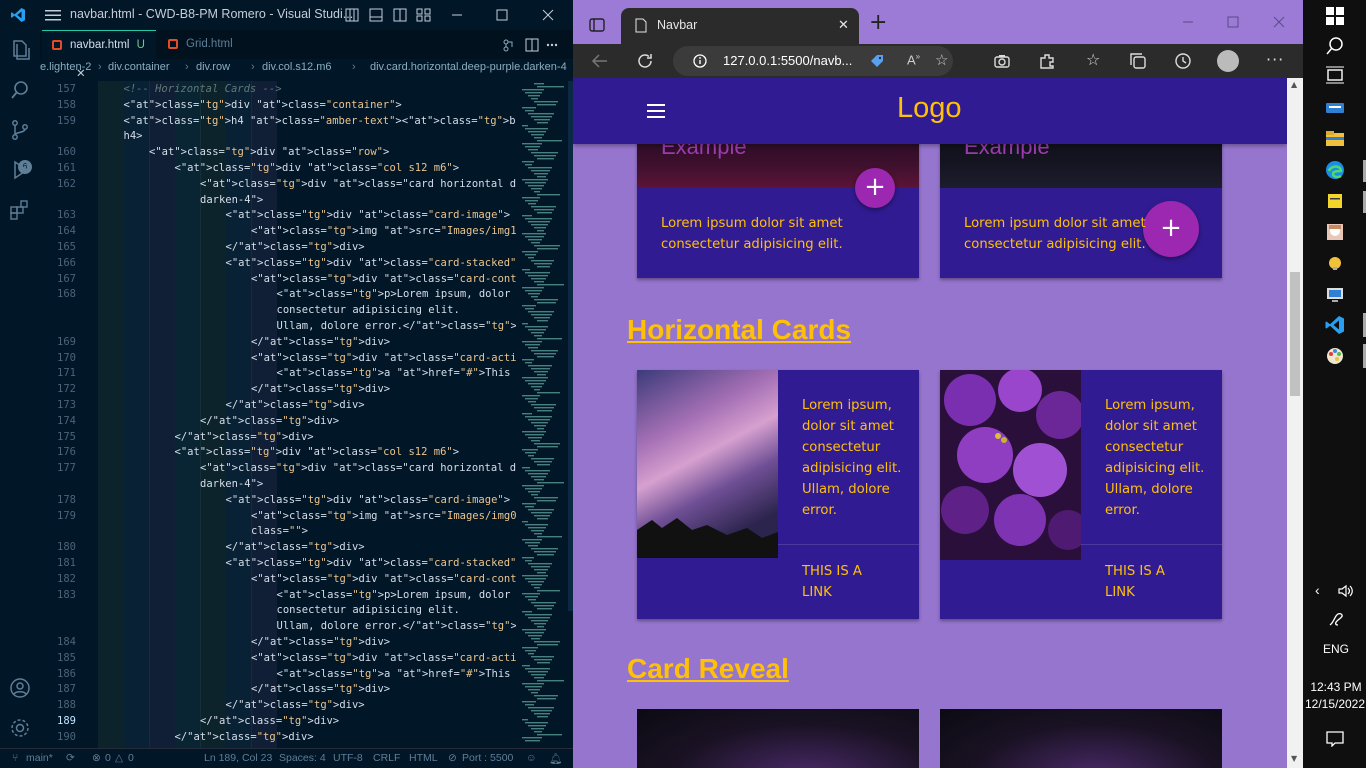 The image size is (1366, 768). I want to click on vscode-app-icon, so click(1335, 325).